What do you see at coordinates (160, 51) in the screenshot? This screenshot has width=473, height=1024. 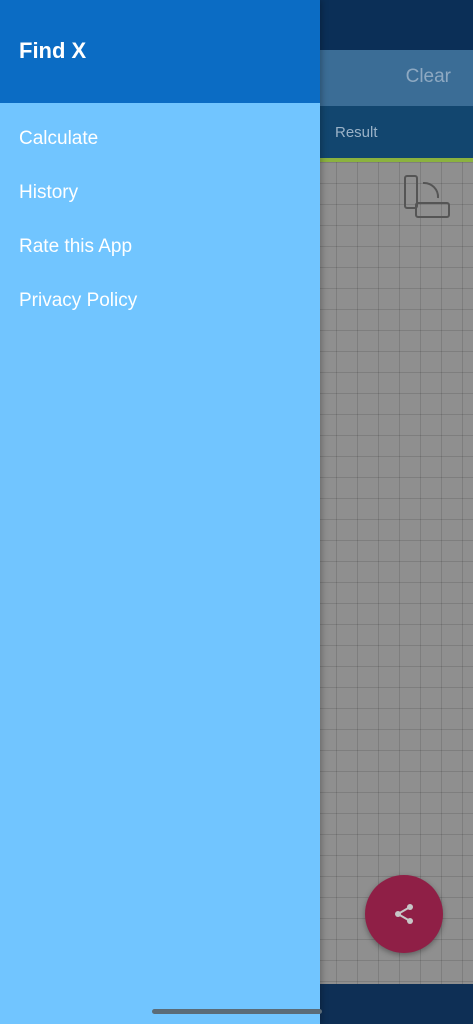 I see `drawer-header: Find X` at bounding box center [160, 51].